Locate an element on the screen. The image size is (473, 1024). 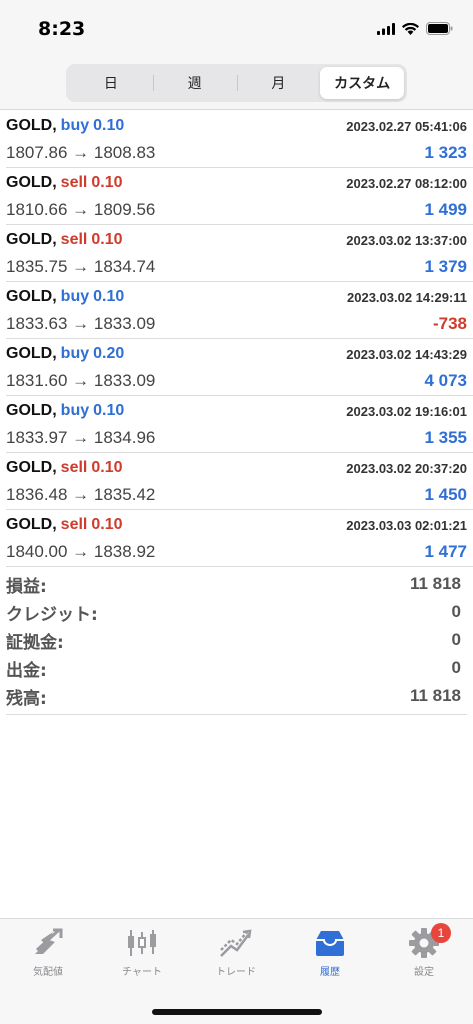
tab-history: 履歴 is located at coordinates (330, 955).